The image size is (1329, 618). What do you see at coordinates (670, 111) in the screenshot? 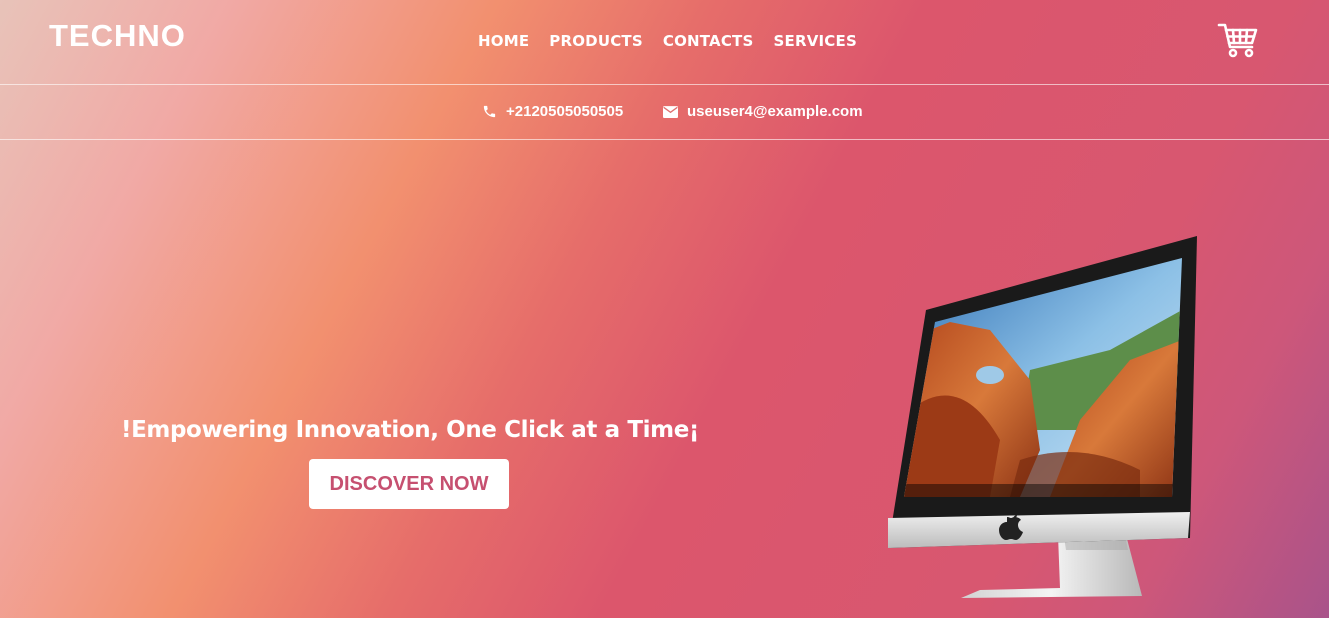
I see `envelope-icon` at bounding box center [670, 111].